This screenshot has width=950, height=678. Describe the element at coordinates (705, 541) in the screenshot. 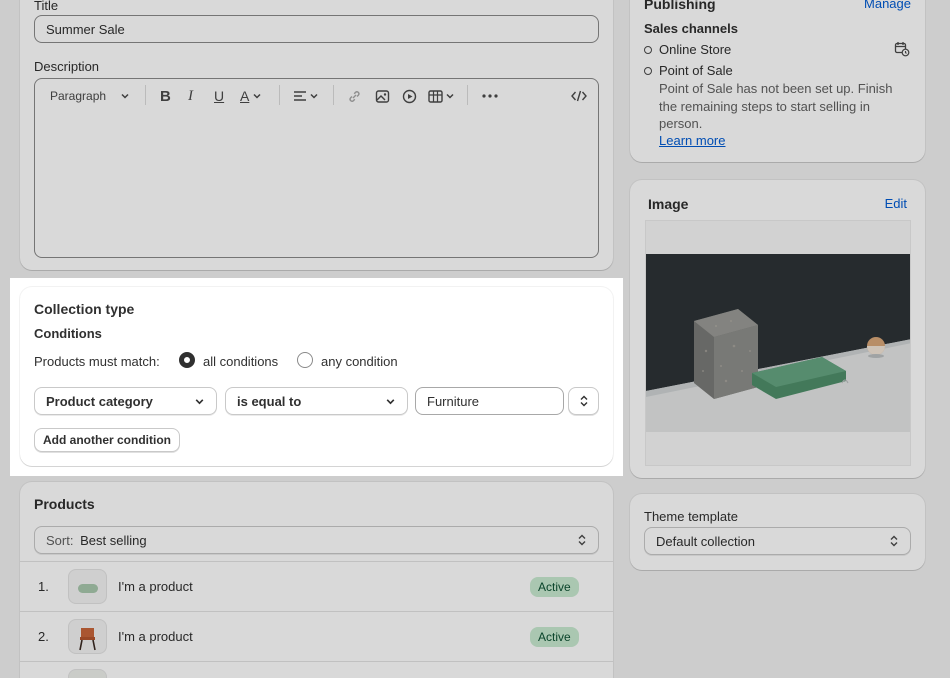

I see `theme-template-value: Default collection` at that location.